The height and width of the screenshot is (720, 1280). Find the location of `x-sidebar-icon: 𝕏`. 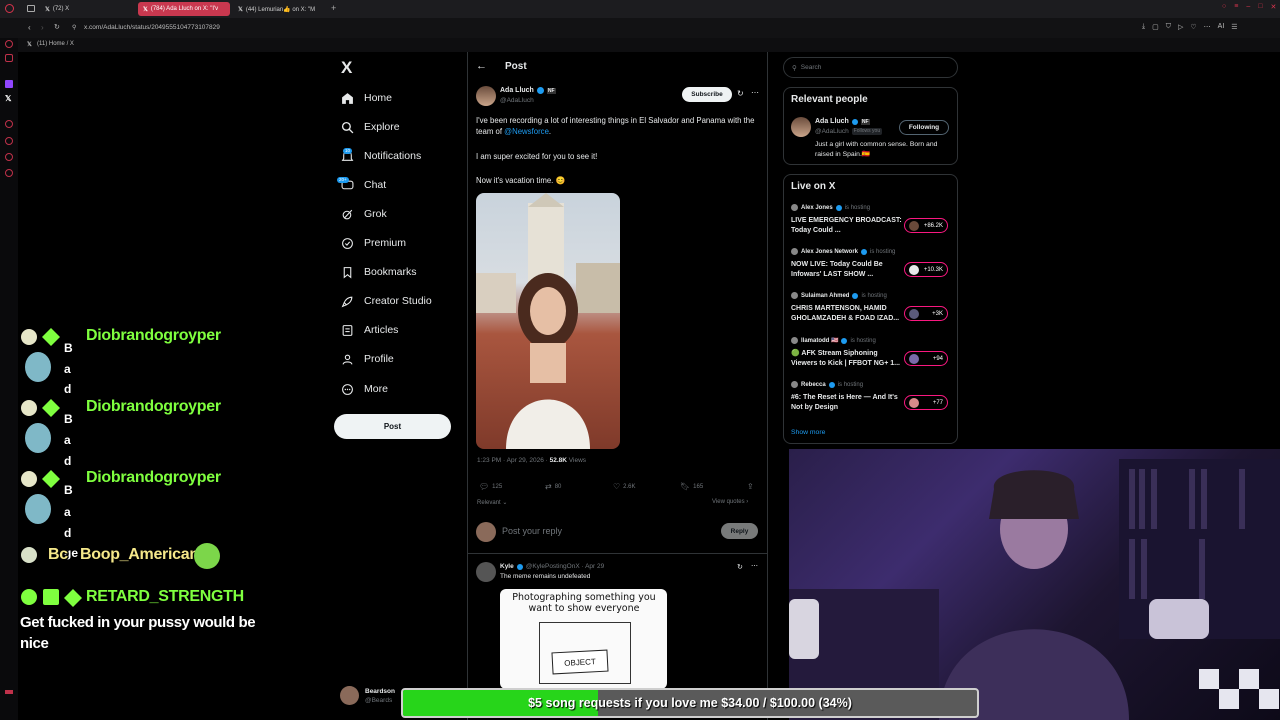

x-sidebar-icon: 𝕏 is located at coordinates (8, 98).